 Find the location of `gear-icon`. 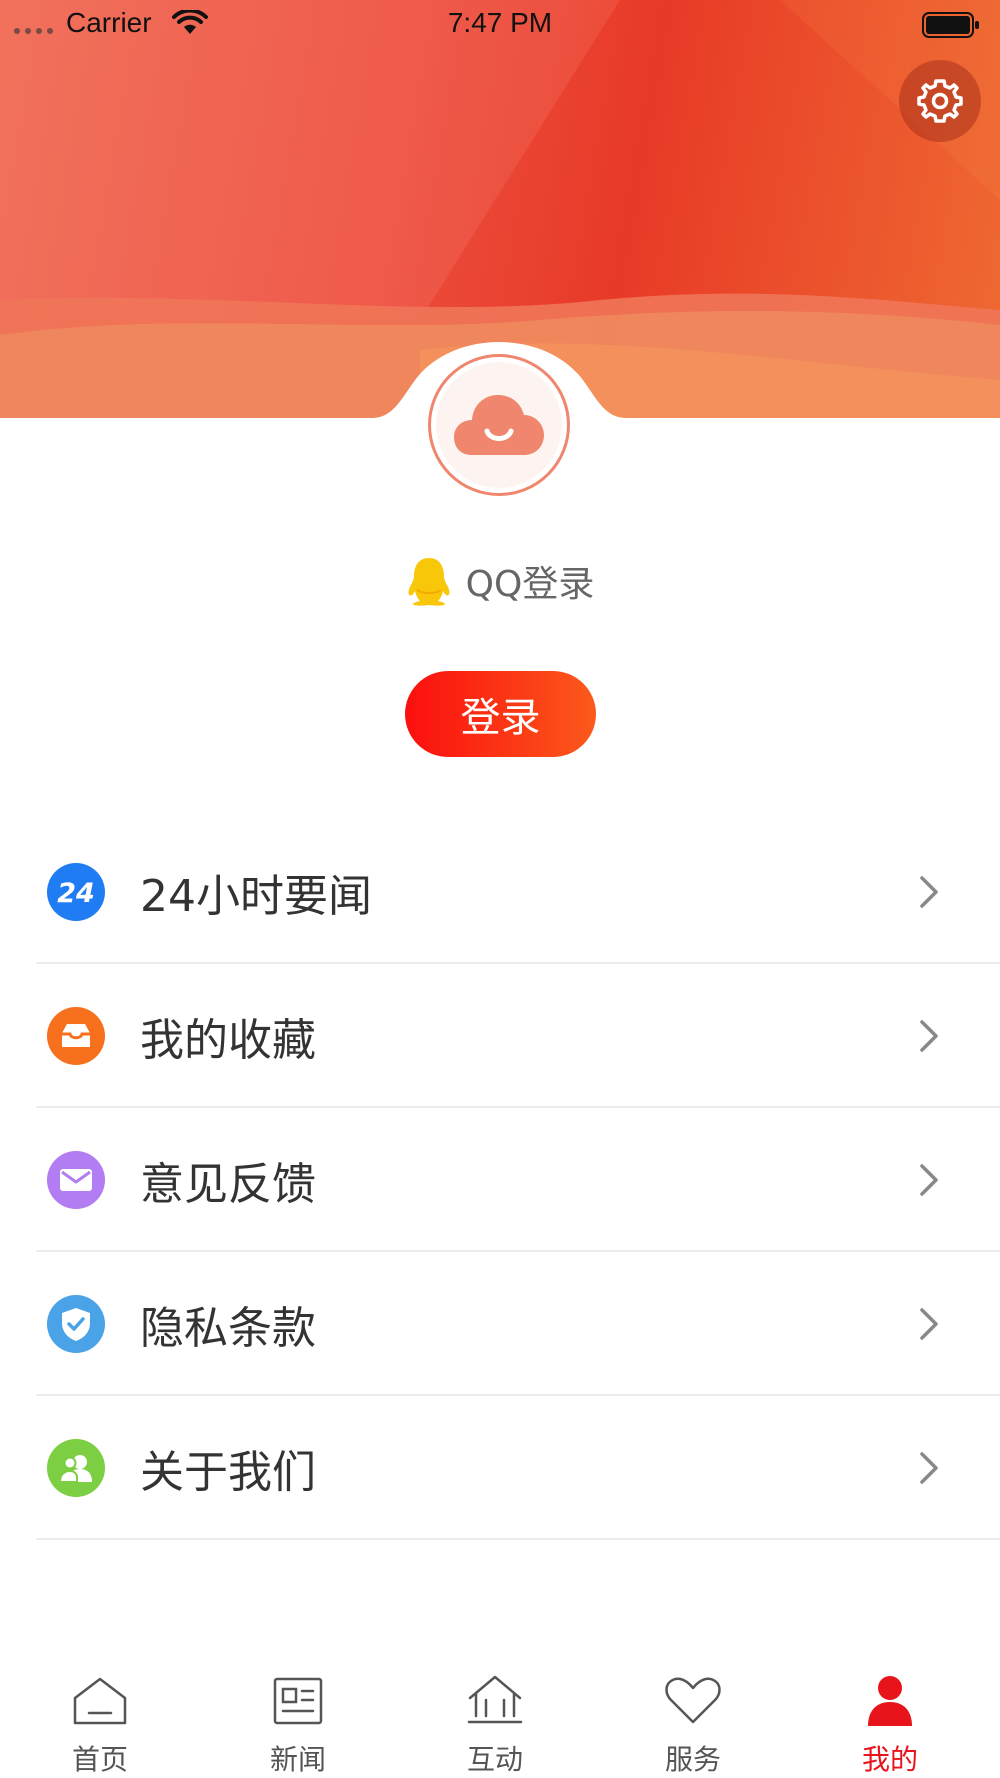

gear-icon is located at coordinates (940, 101).